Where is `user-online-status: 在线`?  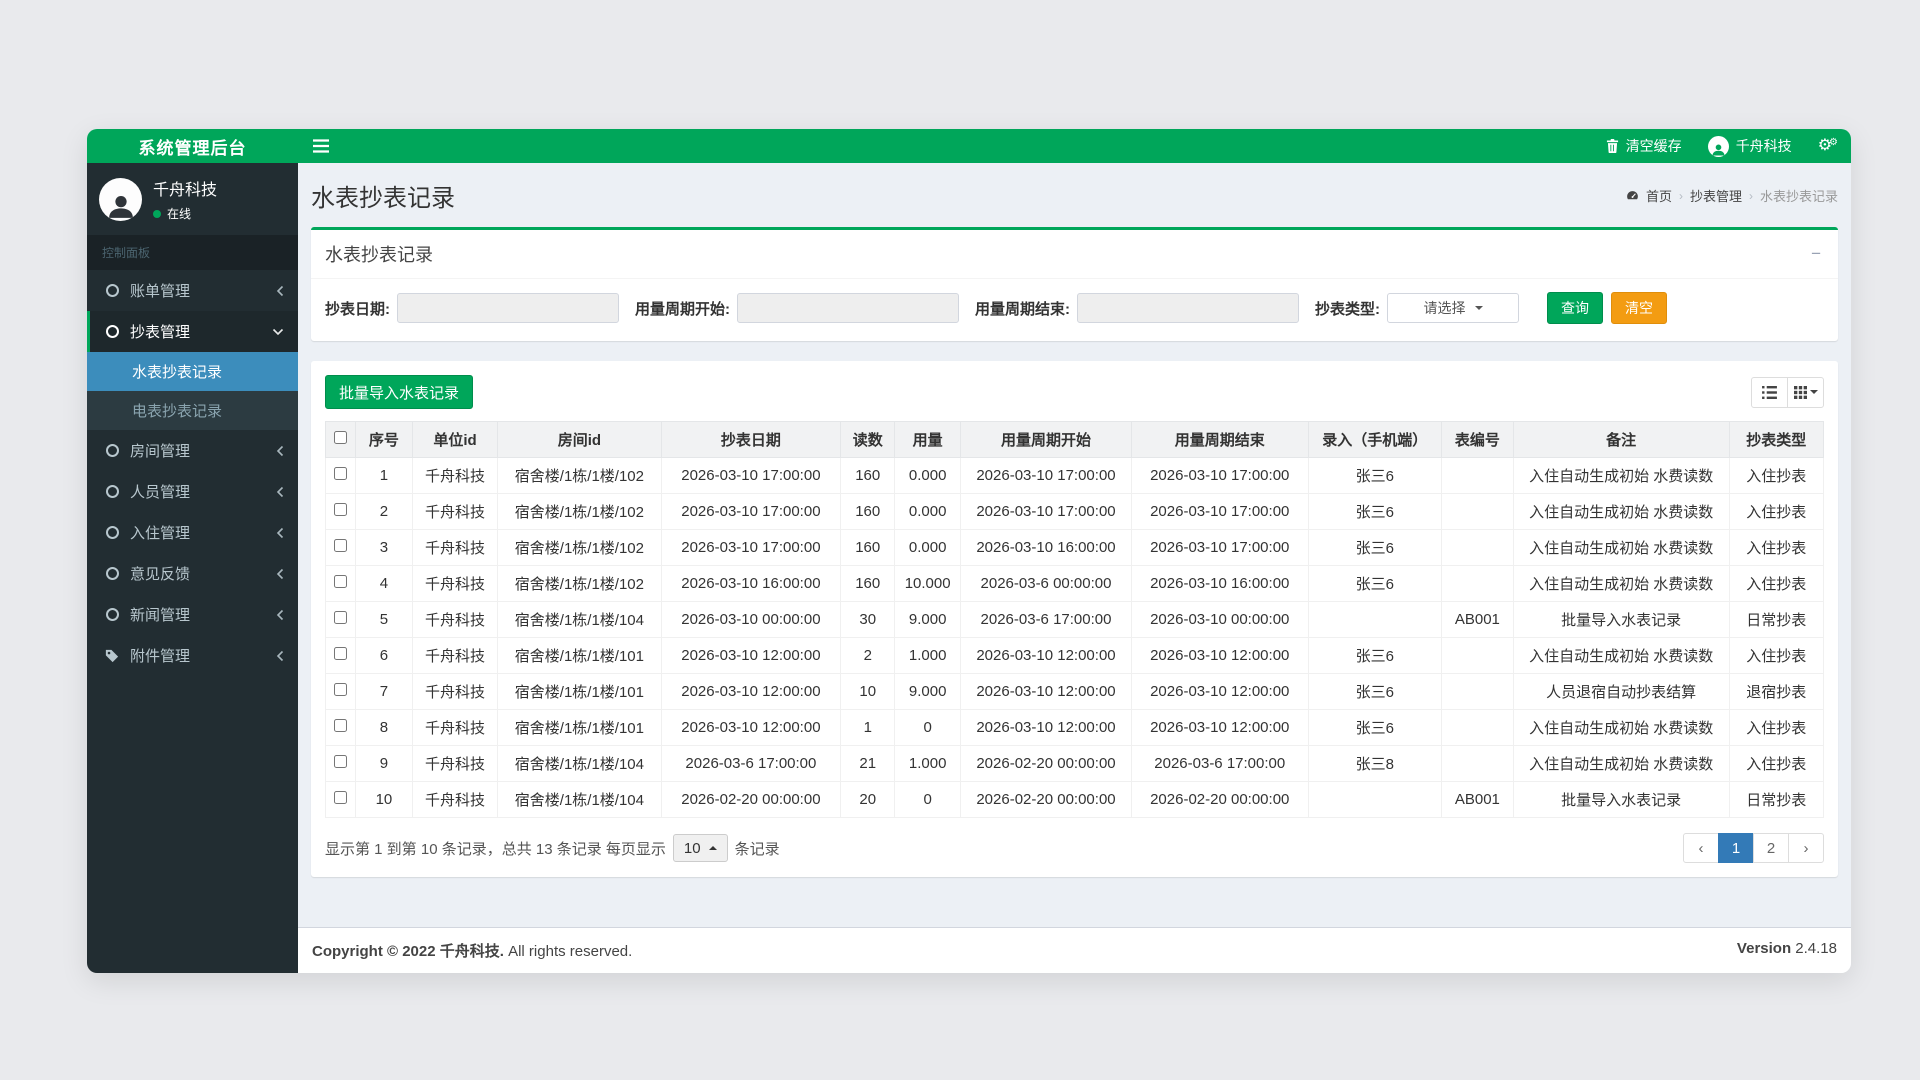
user-online-status: 在线 is located at coordinates (185, 213).